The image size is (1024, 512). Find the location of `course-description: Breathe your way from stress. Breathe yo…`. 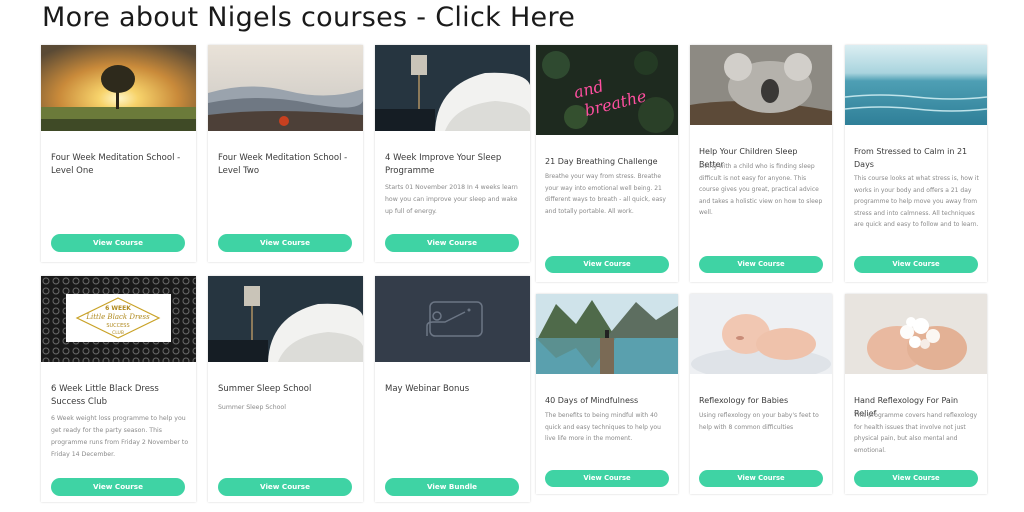

course-description: Breathe your way from stress. Breathe yo… is located at coordinates (605, 194).